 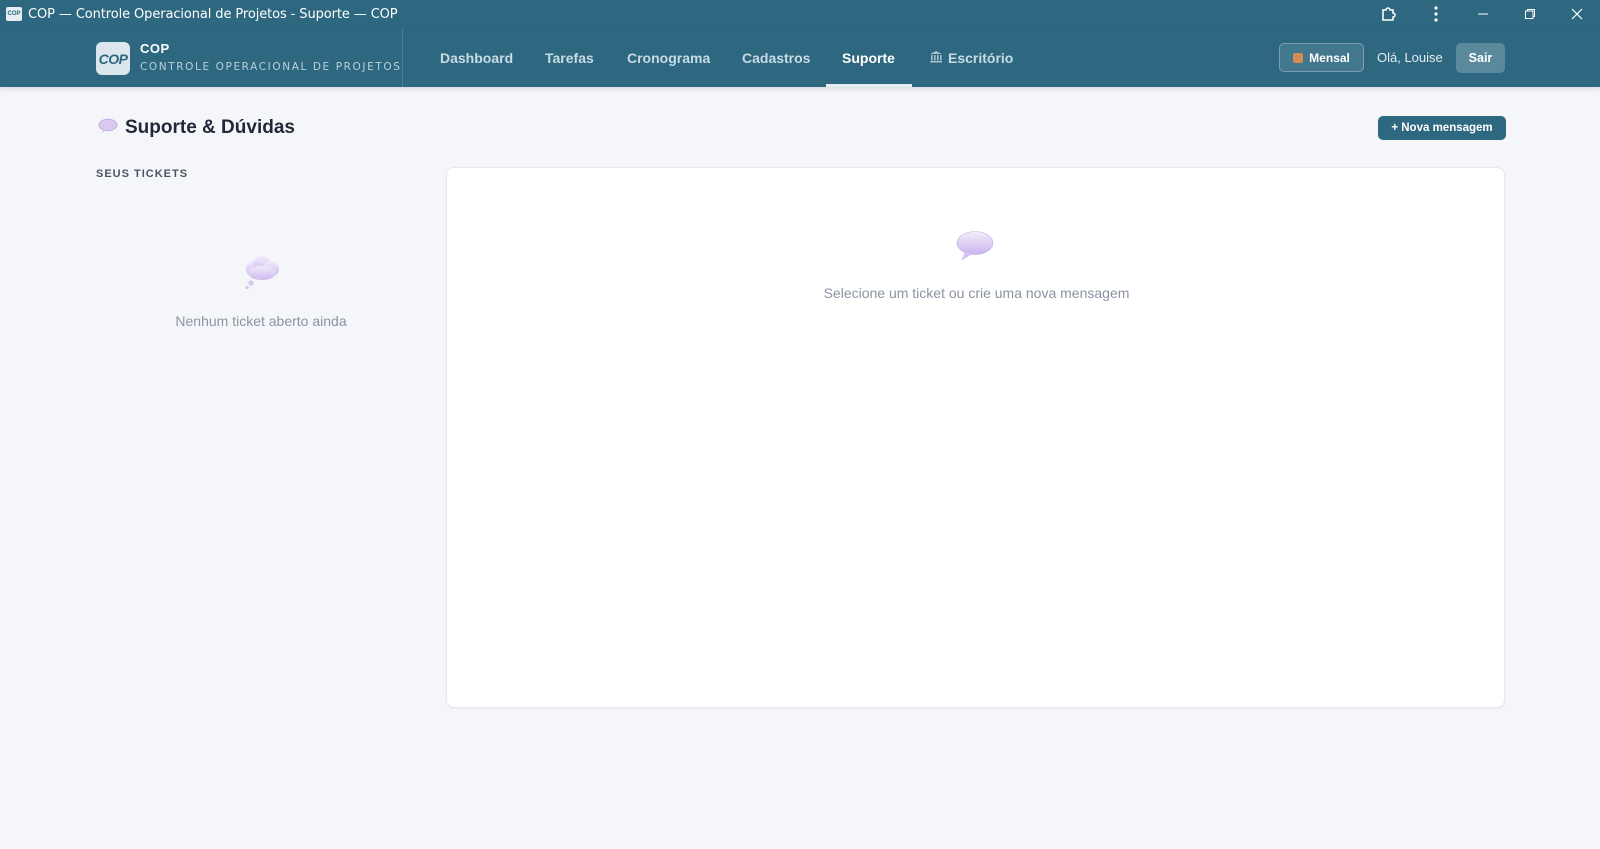 What do you see at coordinates (1576, 14) in the screenshot?
I see `close-icon` at bounding box center [1576, 14].